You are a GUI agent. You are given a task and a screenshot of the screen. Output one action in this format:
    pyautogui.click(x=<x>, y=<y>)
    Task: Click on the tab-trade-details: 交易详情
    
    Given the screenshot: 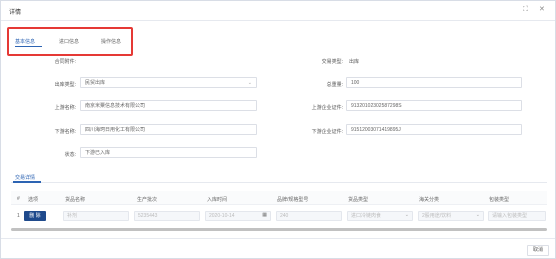 What is the action you would take?
    pyautogui.click(x=25, y=177)
    